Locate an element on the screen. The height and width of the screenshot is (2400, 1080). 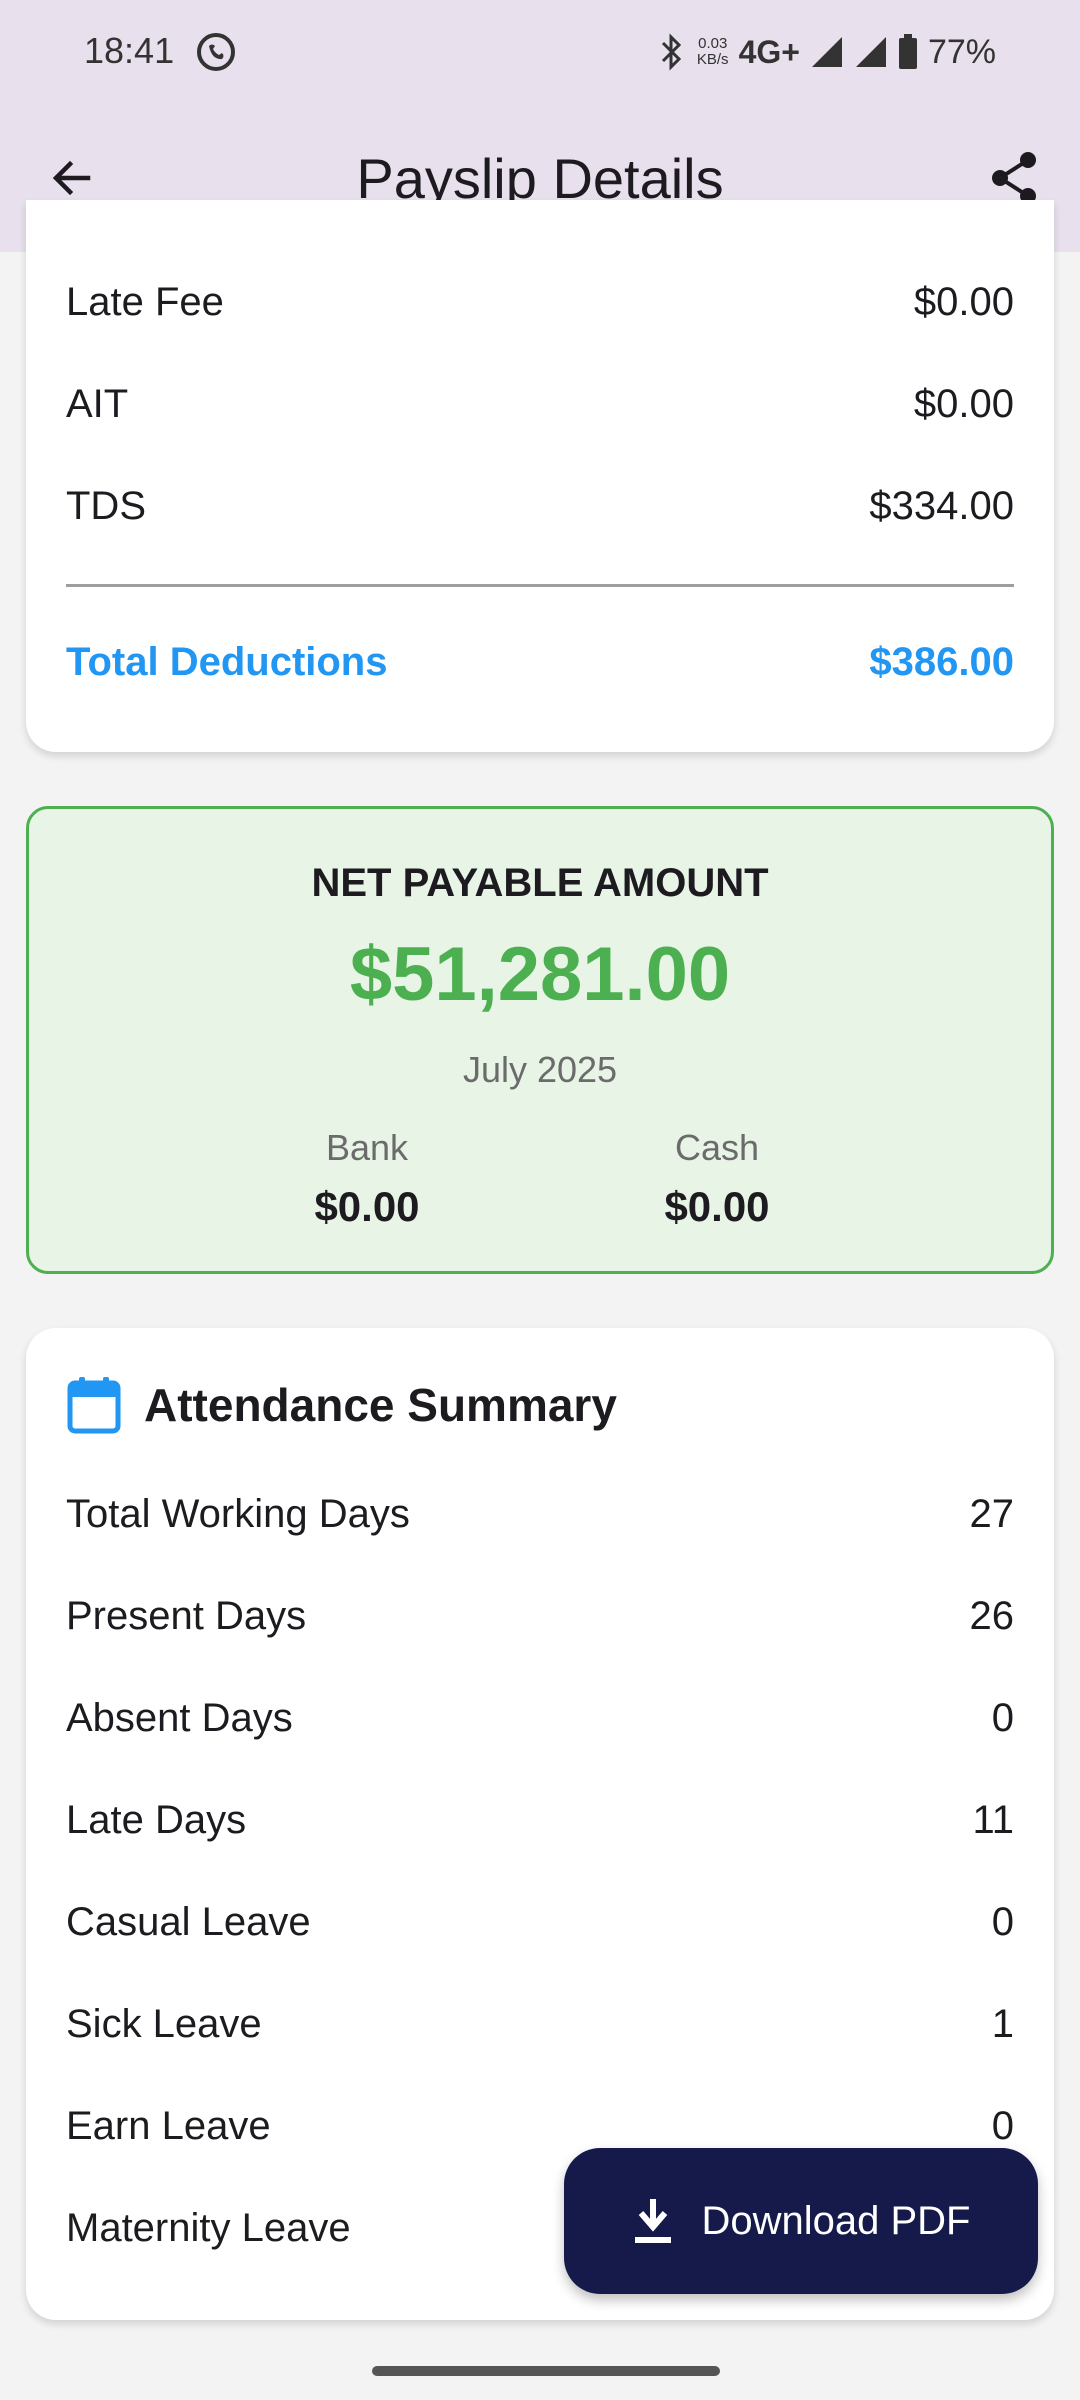
battery-icon is located at coordinates (907, 51).